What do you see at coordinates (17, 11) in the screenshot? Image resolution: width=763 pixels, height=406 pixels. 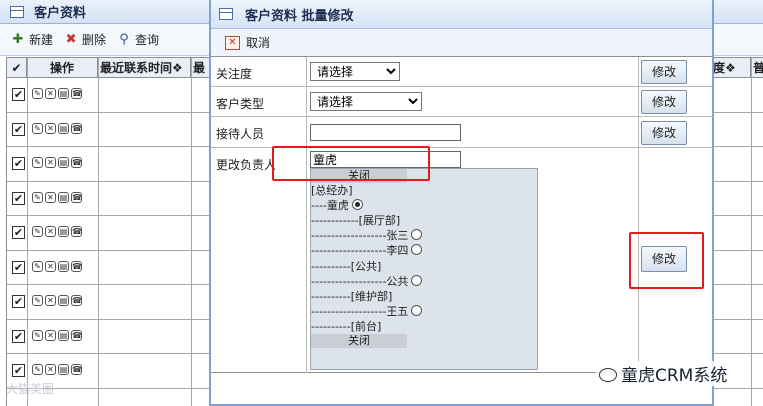 I see `window-icon` at bounding box center [17, 11].